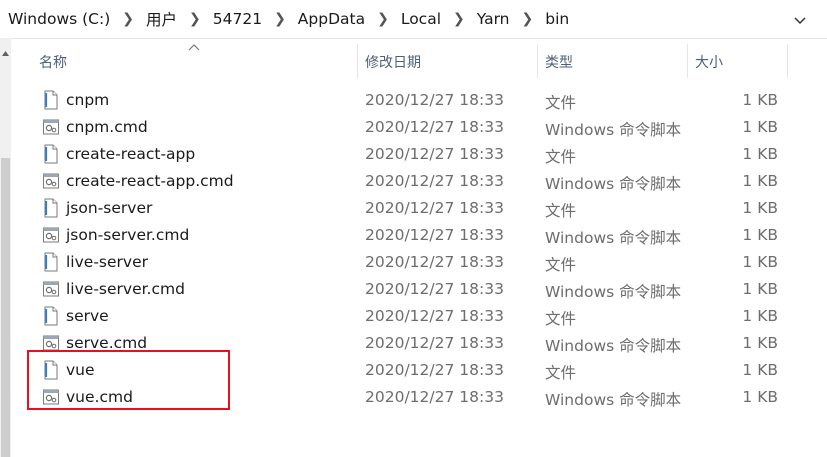 This screenshot has width=827, height=457. Describe the element at coordinates (88, 100) in the screenshot. I see `file-name: cnpm` at that location.